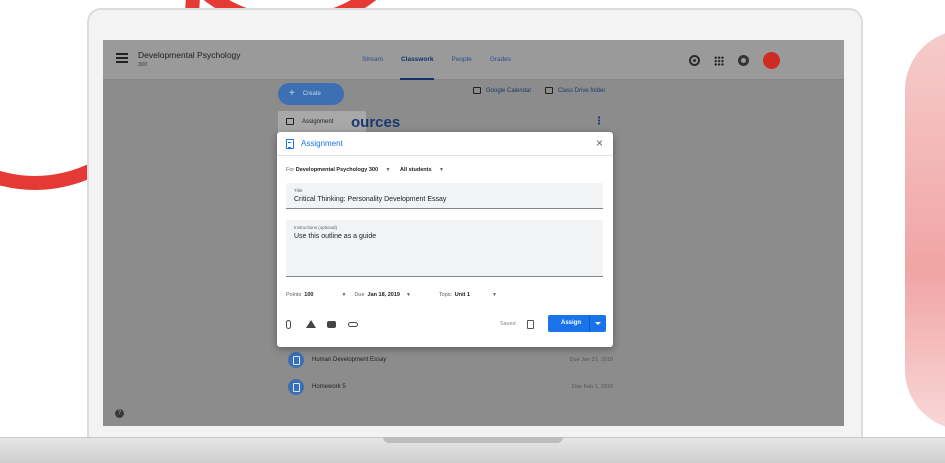  Describe the element at coordinates (462, 295) in the screenshot. I see `topic-dropdown: Unit 1` at that location.